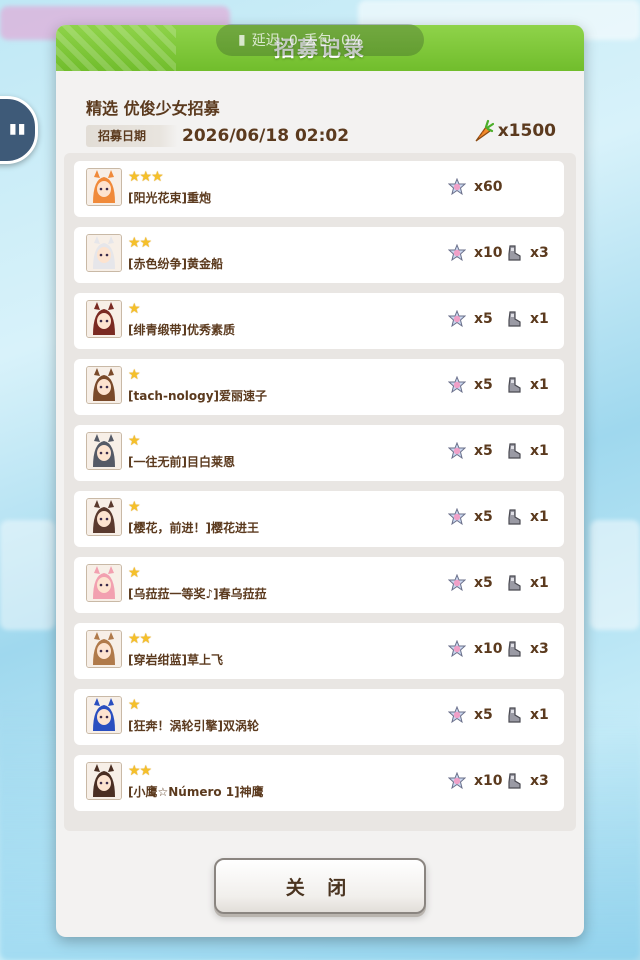  I want to click on goddess-piece-reward: x60, so click(475, 187).